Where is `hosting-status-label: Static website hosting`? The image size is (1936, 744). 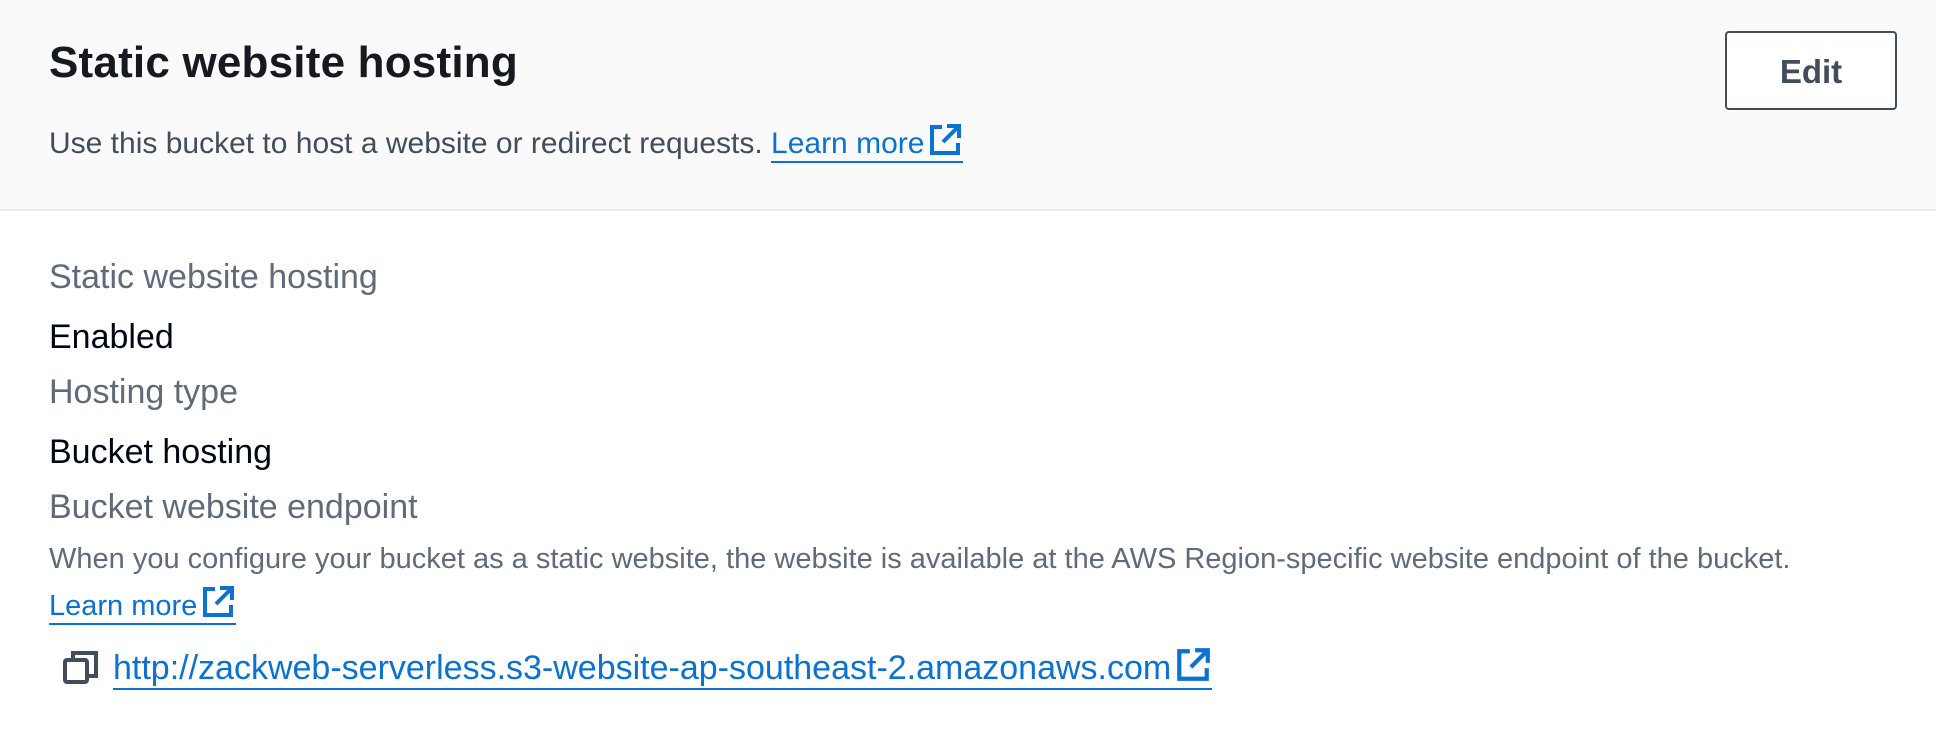
hosting-status-label: Static website hosting is located at coordinates (213, 277).